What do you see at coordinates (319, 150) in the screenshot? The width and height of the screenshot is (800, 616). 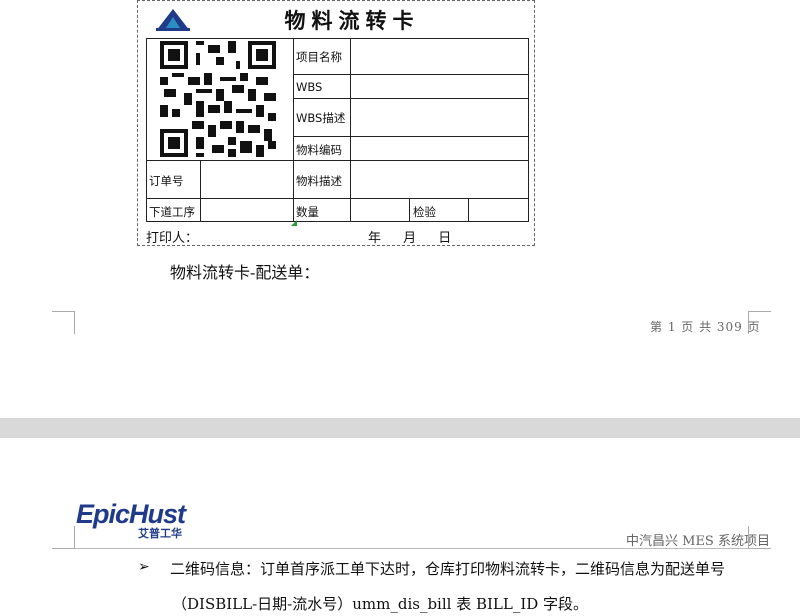 I see `label-material-code: 物料编码` at bounding box center [319, 150].